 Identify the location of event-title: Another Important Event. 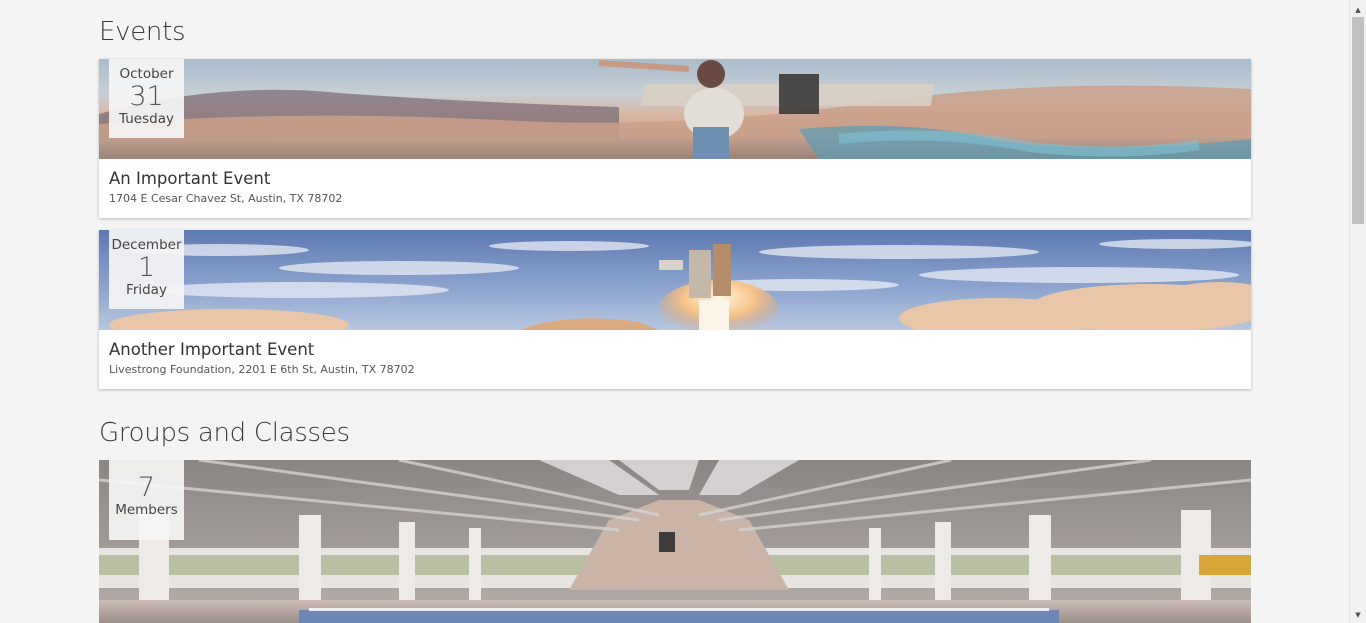
(675, 350).